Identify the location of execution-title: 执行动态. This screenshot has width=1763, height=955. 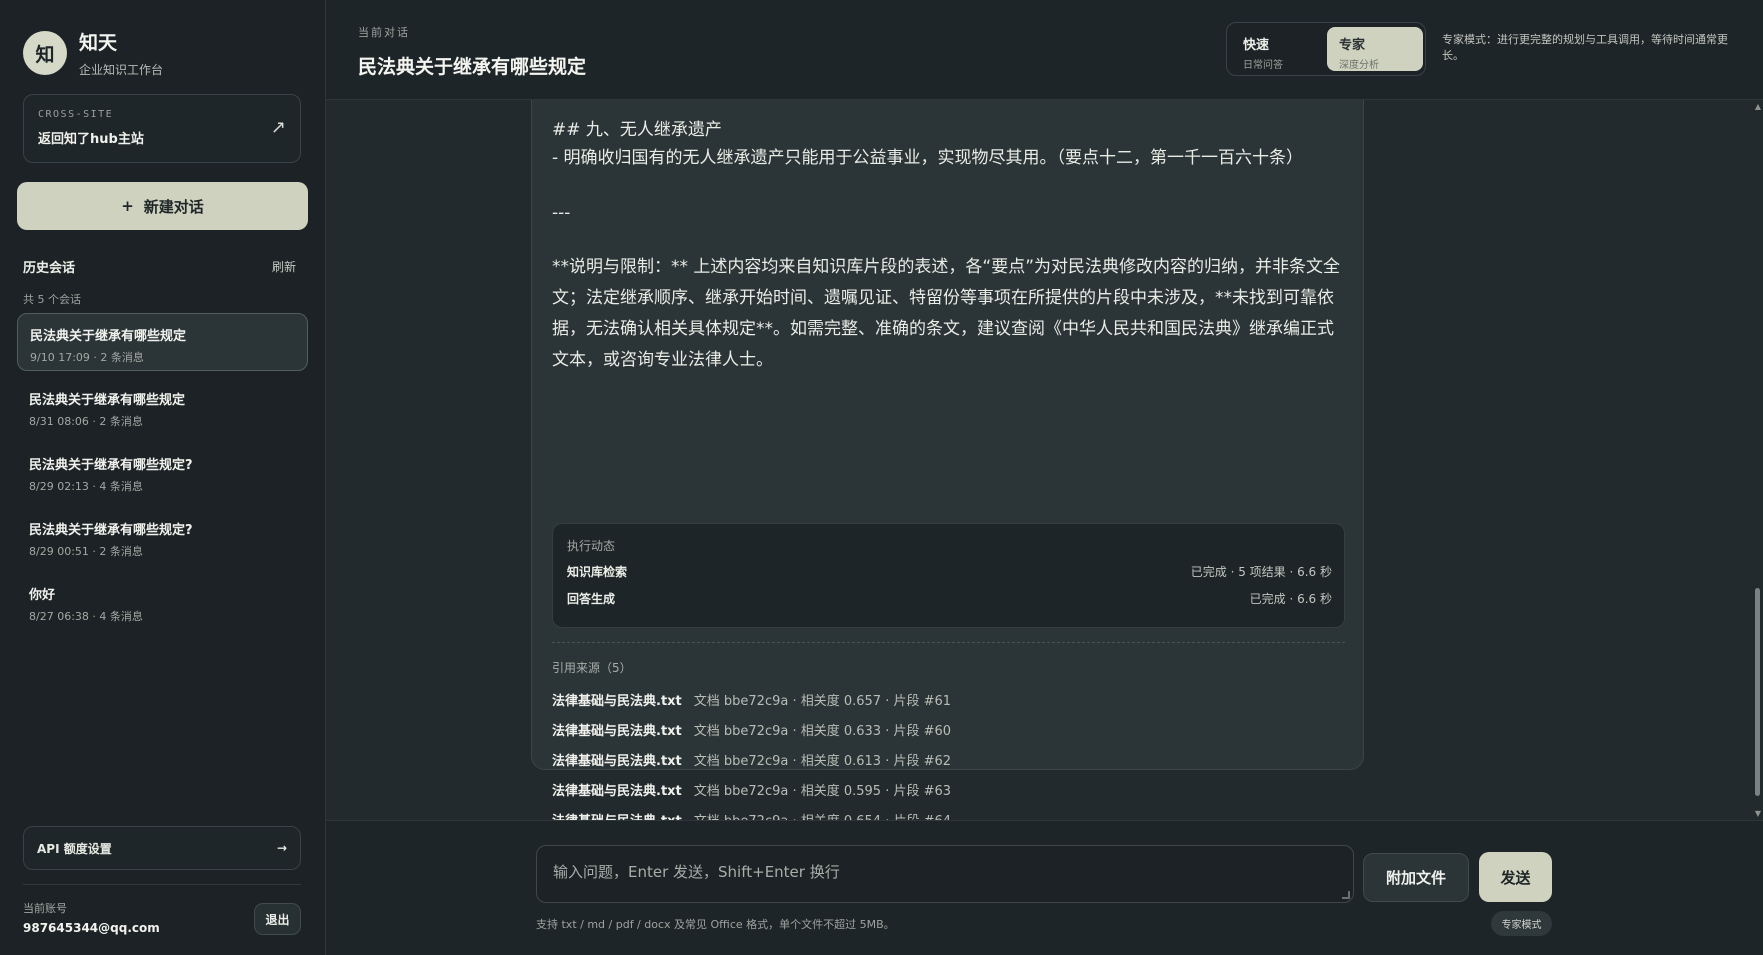
(591, 546).